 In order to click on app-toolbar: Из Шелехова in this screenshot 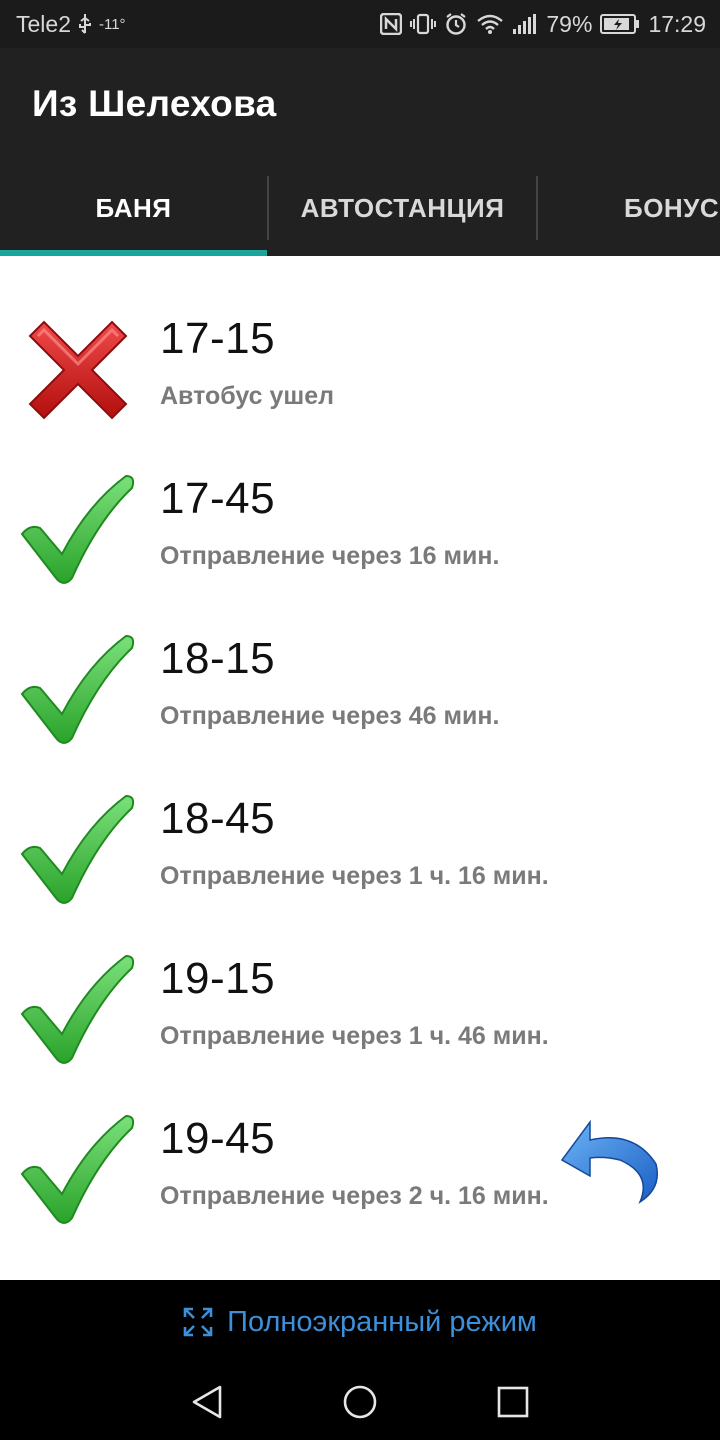, I will do `click(360, 104)`.